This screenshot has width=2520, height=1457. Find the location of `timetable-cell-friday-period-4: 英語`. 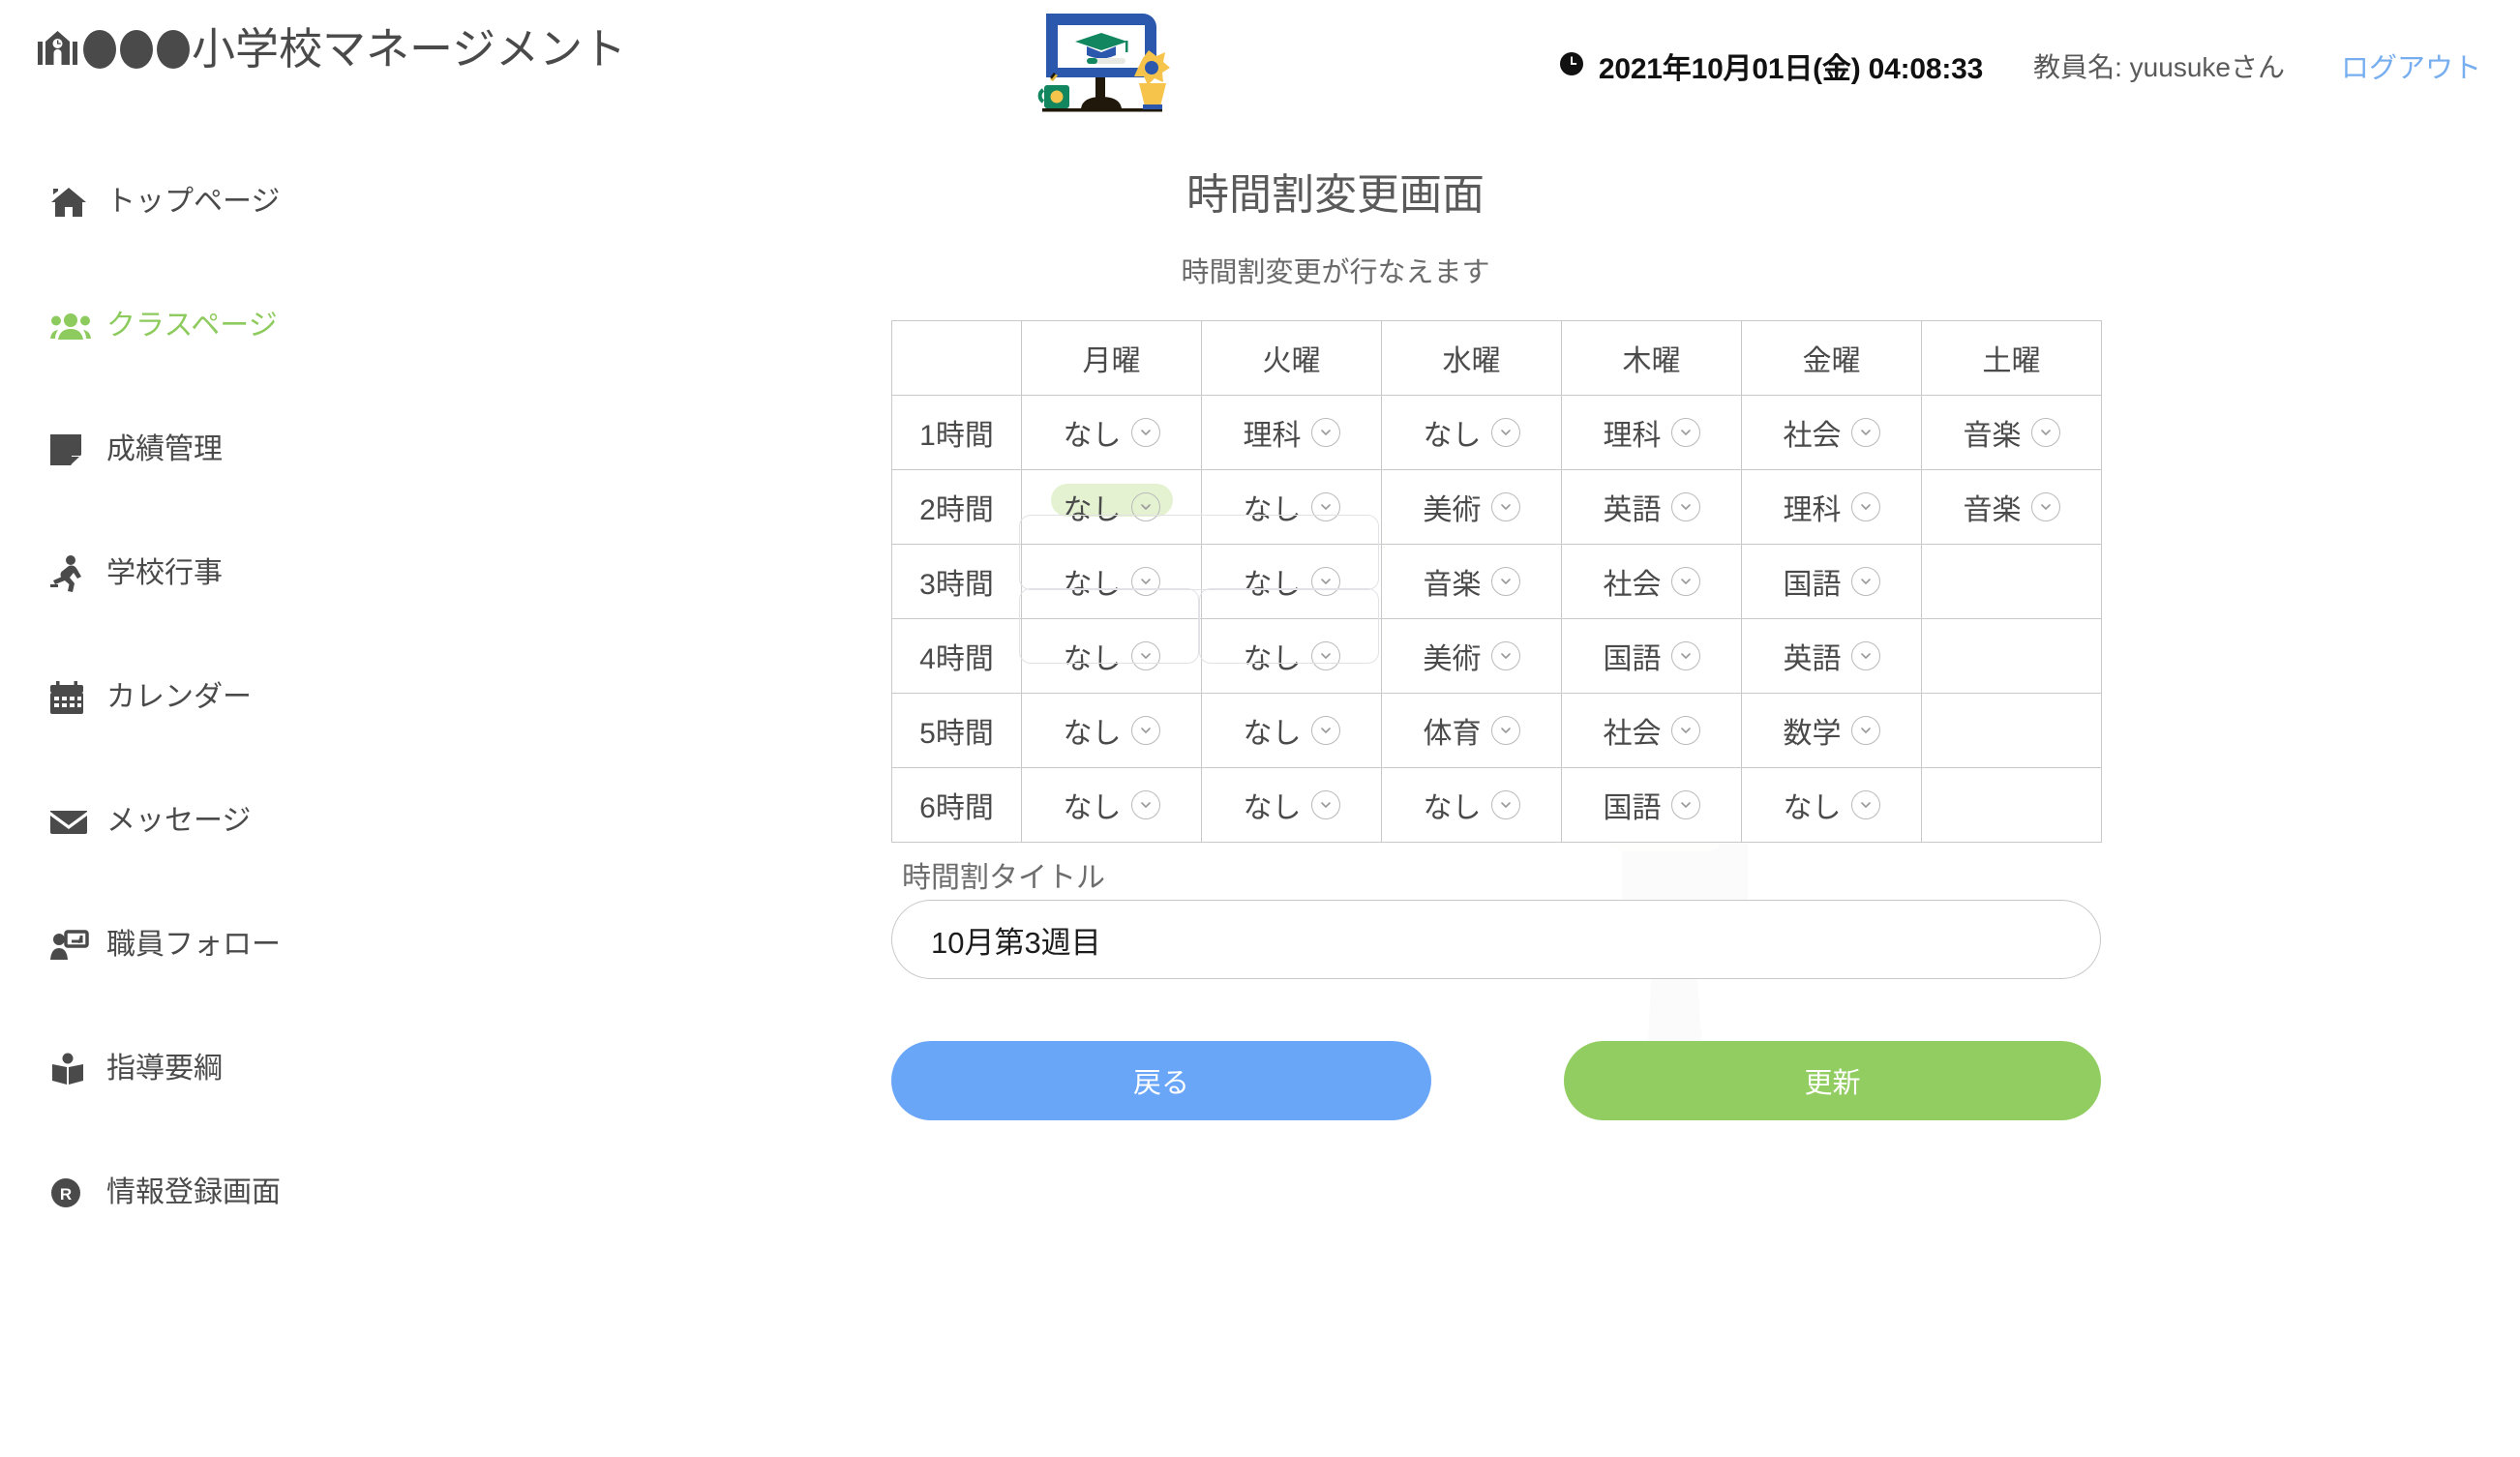

timetable-cell-friday-period-4: 英語 is located at coordinates (1832, 656).